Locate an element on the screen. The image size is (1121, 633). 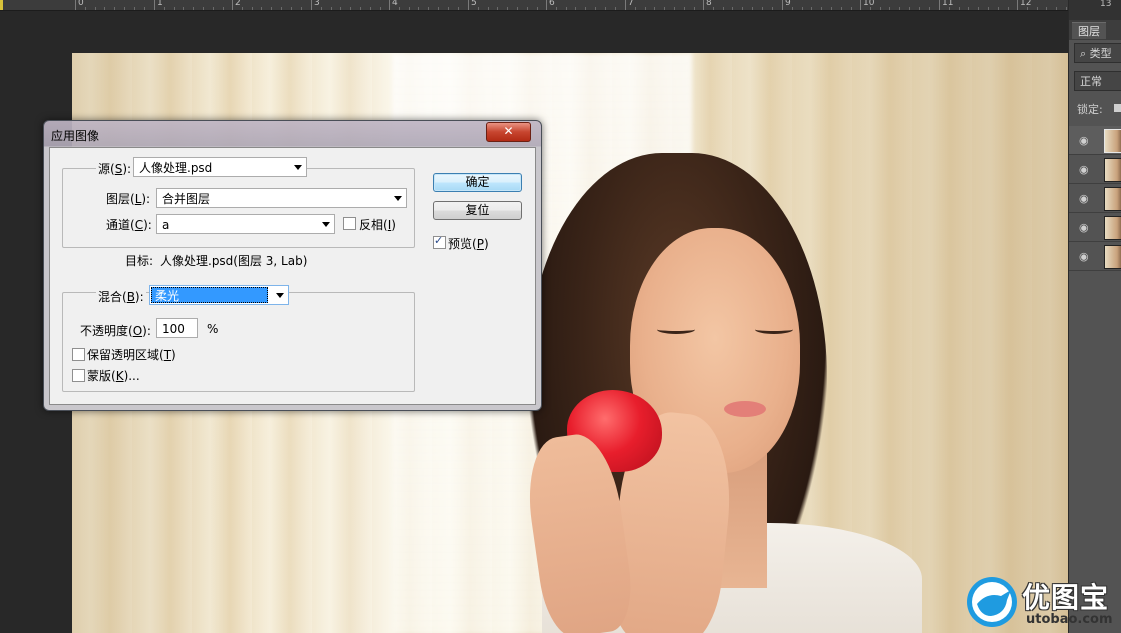
preserve-transparency-label: 保留透明区域(T) is located at coordinates (131, 355).